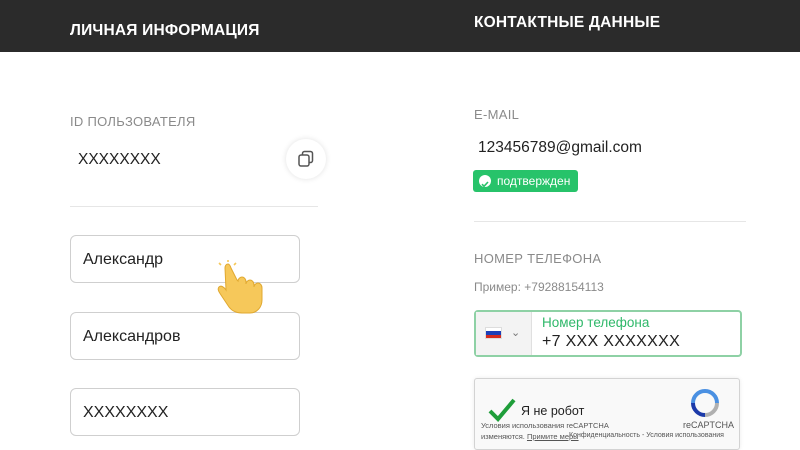  Describe the element at coordinates (497, 114) in the screenshot. I see `email-label: E-MAIL` at that location.